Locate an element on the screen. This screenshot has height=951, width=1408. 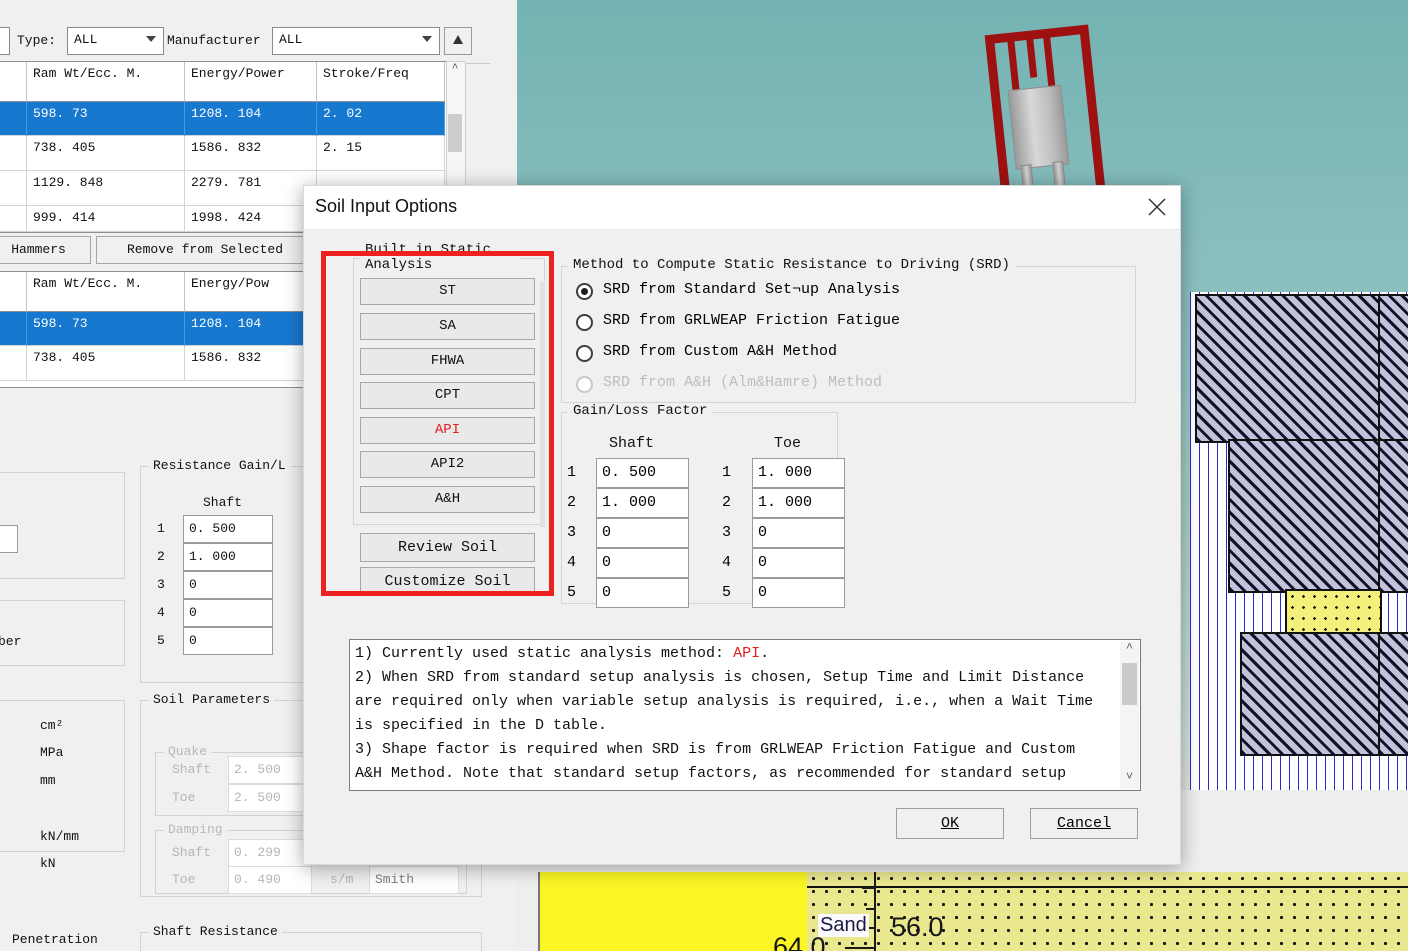
move-up-button is located at coordinates (458, 41).